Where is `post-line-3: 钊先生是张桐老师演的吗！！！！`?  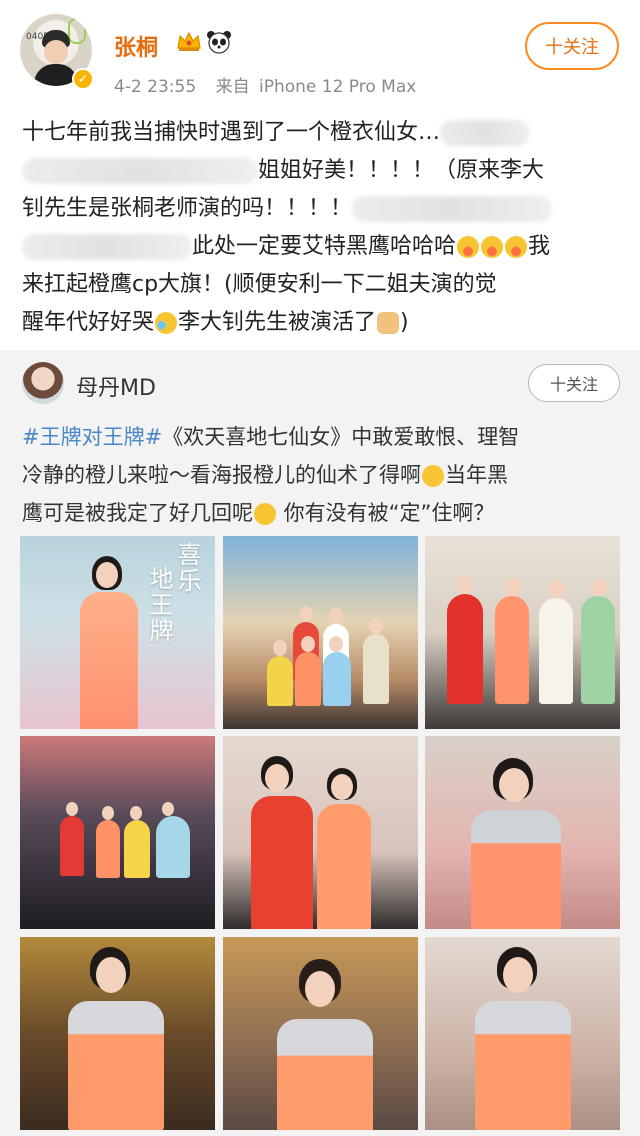 post-line-3: 钊先生是张桐老师演的吗！！！！ is located at coordinates (322, 209).